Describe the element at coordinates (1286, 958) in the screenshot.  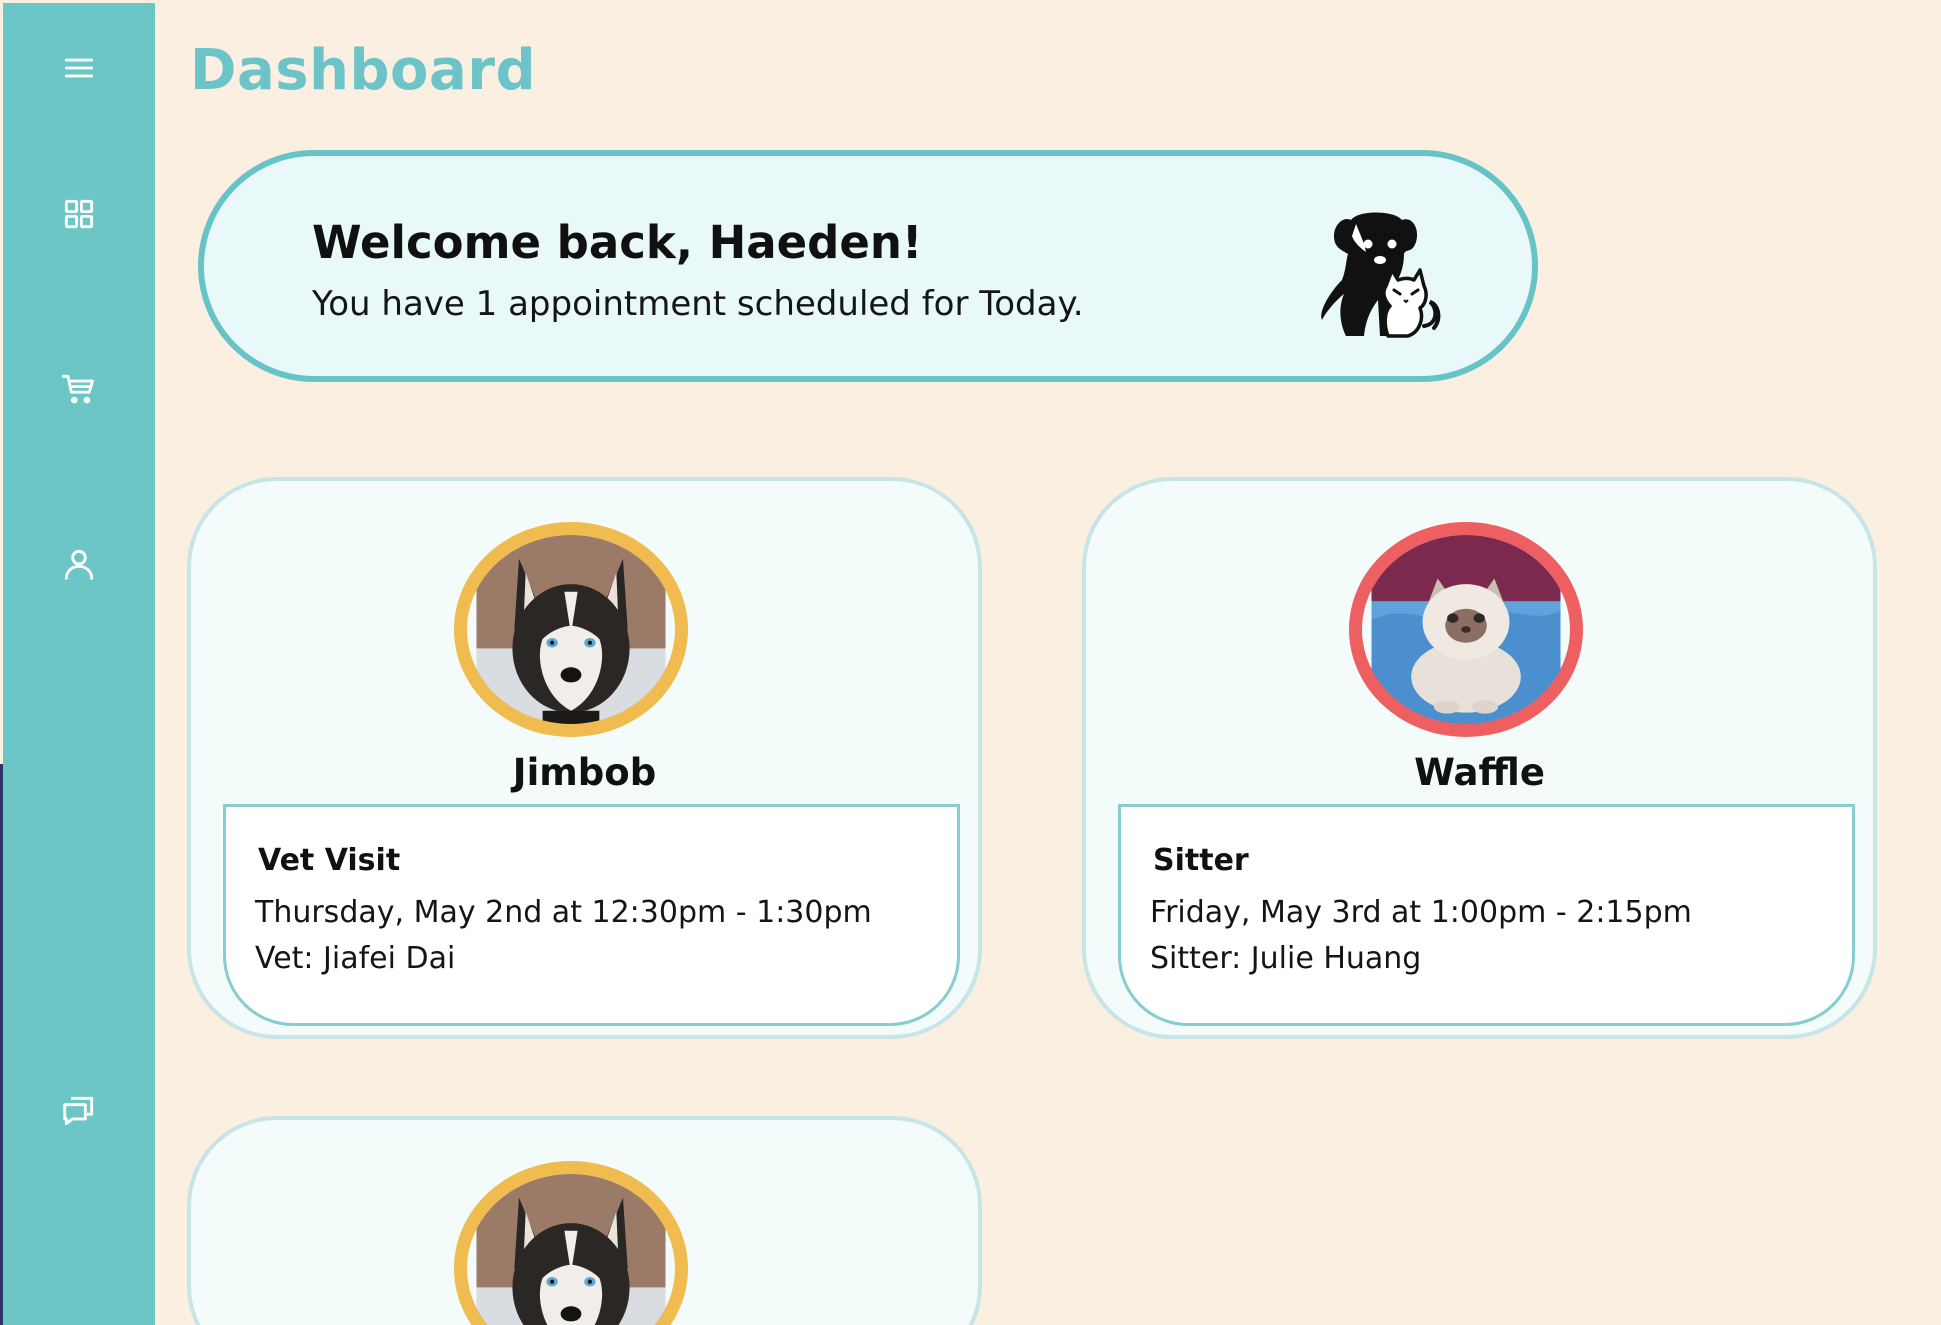
I see `appointment-provider: Sitter: Julie Huang` at that location.